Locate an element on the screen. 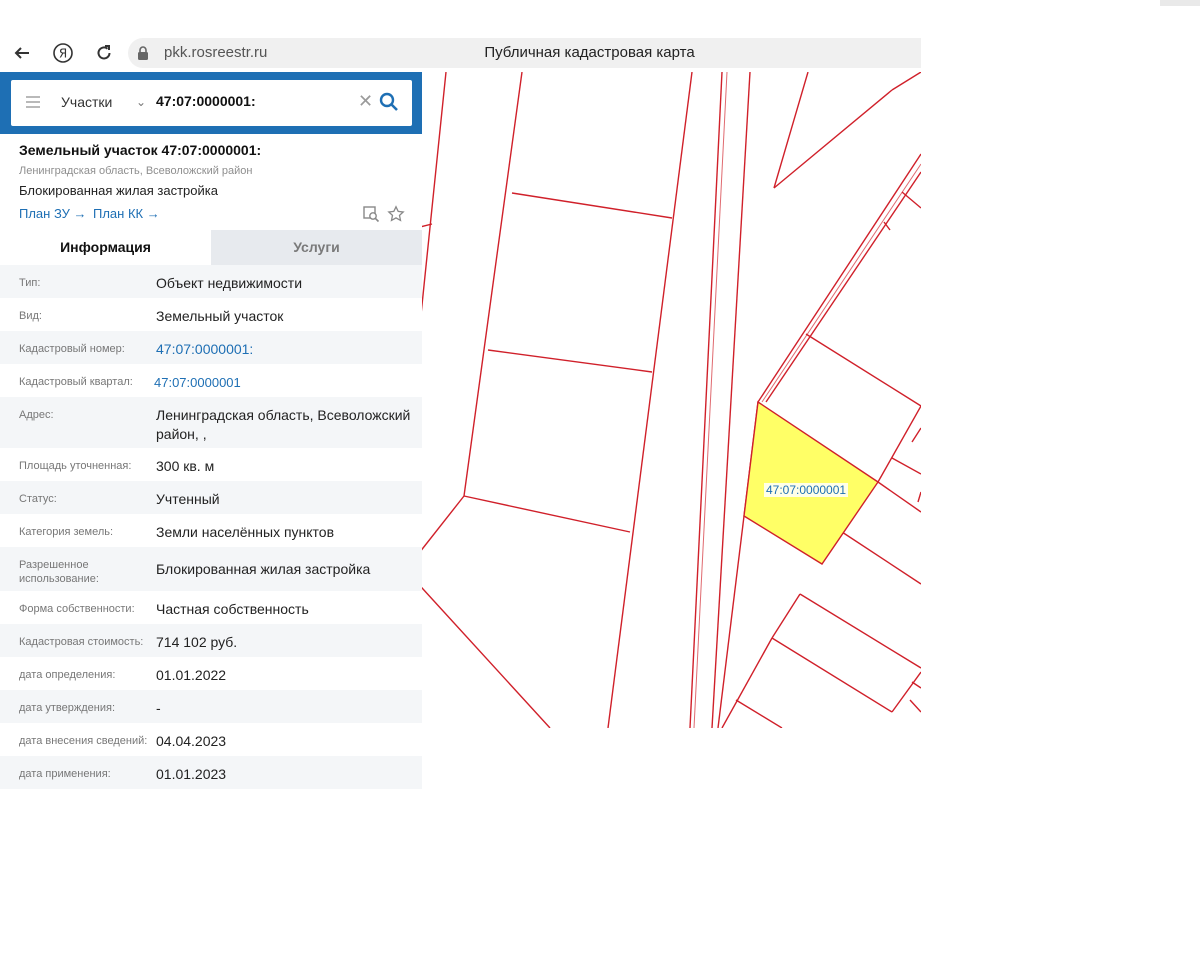 The image size is (1200, 960). row-label: Тип: is located at coordinates (30, 283).